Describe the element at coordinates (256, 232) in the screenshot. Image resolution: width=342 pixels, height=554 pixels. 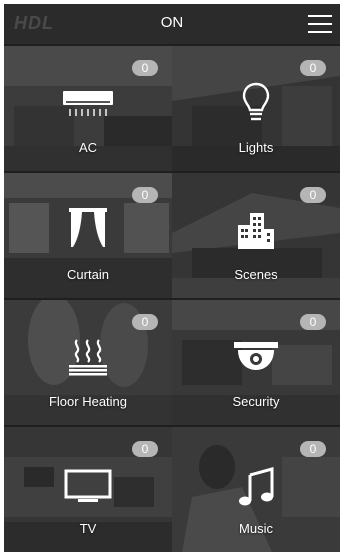
I see `buildings-icon` at that location.